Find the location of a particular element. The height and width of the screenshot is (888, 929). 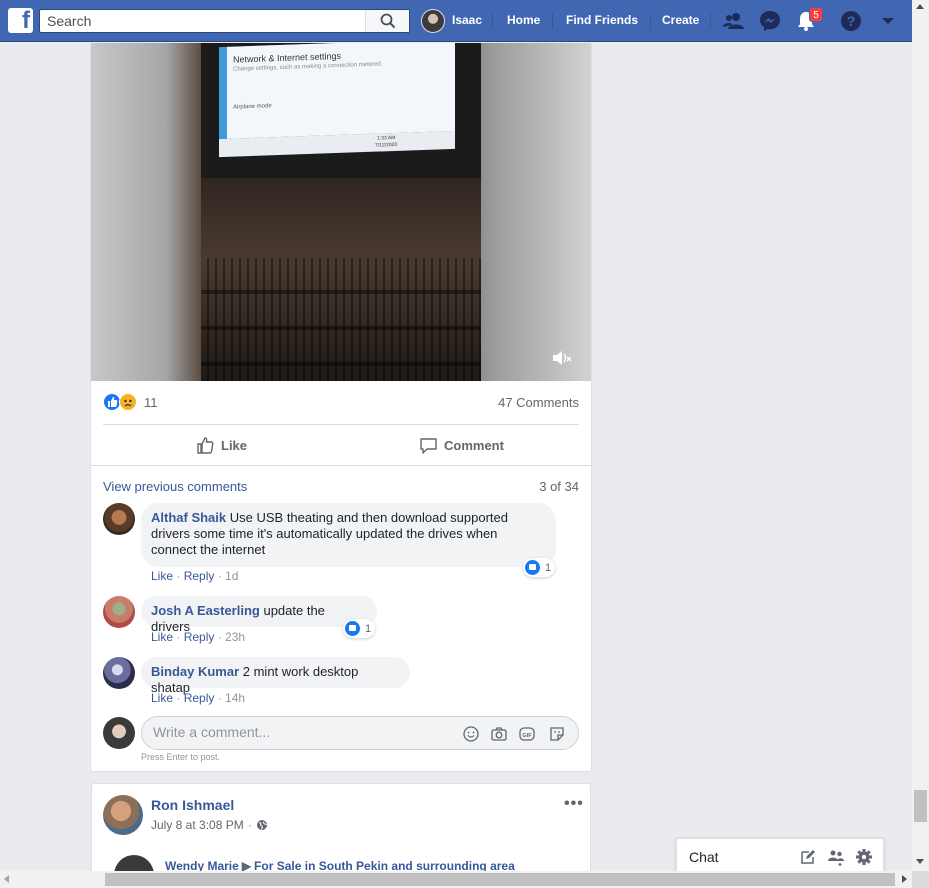

thumbs-up-icon is located at coordinates (205, 445).